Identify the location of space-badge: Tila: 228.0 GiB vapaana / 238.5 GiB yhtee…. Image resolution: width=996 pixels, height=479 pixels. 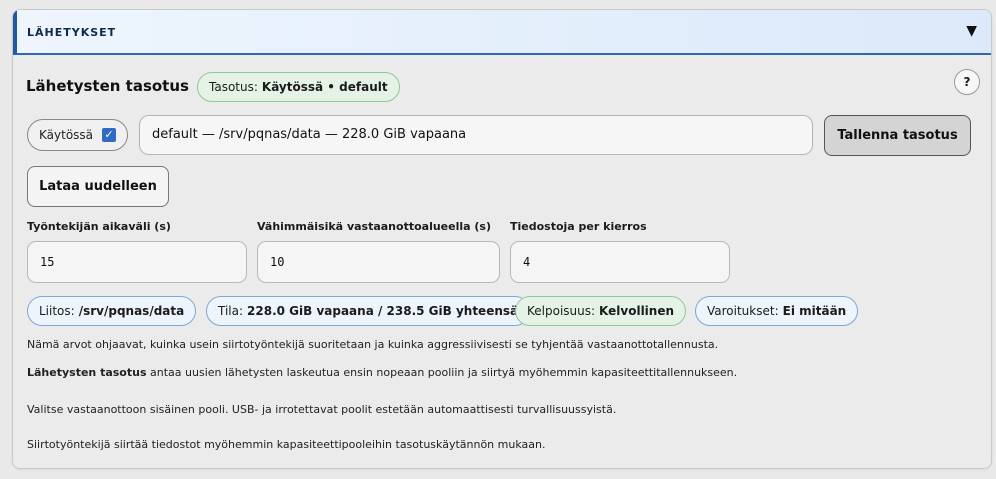
(368, 311).